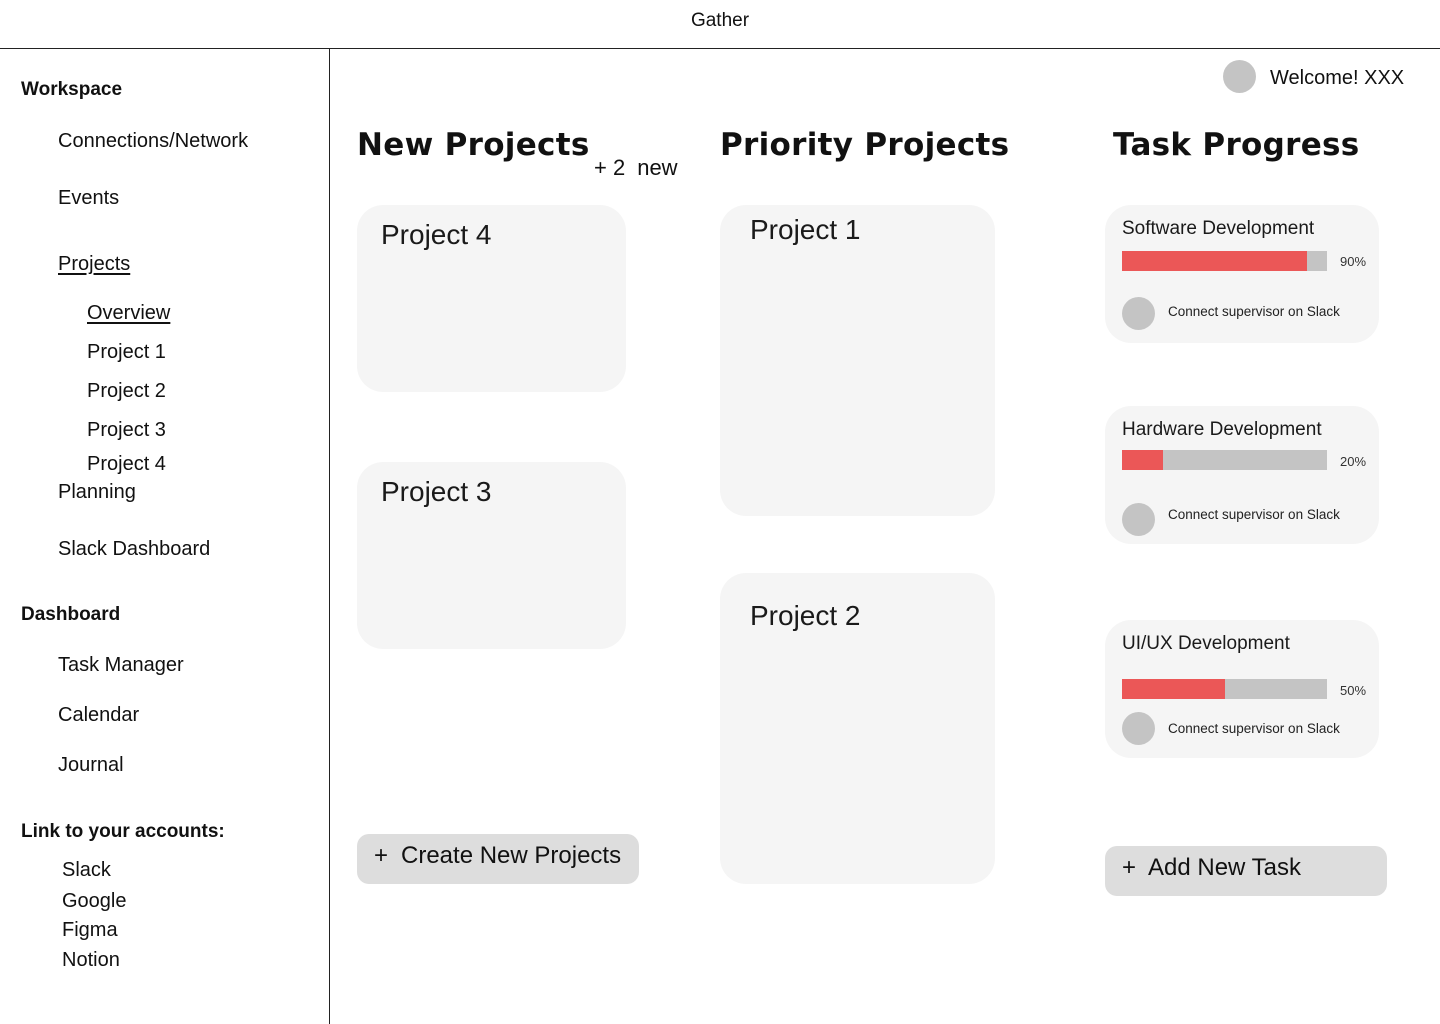  Describe the element at coordinates (805, 615) in the screenshot. I see `priority-card-title: Project 2` at that location.